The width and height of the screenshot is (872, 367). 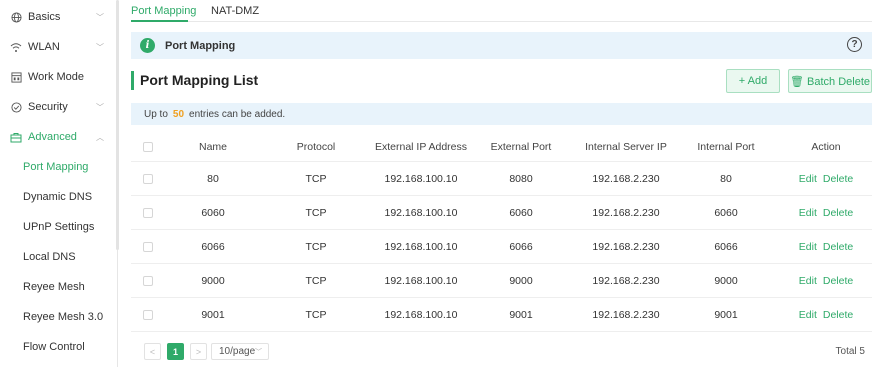 I want to click on sidebar-item-security: Security ﹀, so click(x=59, y=107).